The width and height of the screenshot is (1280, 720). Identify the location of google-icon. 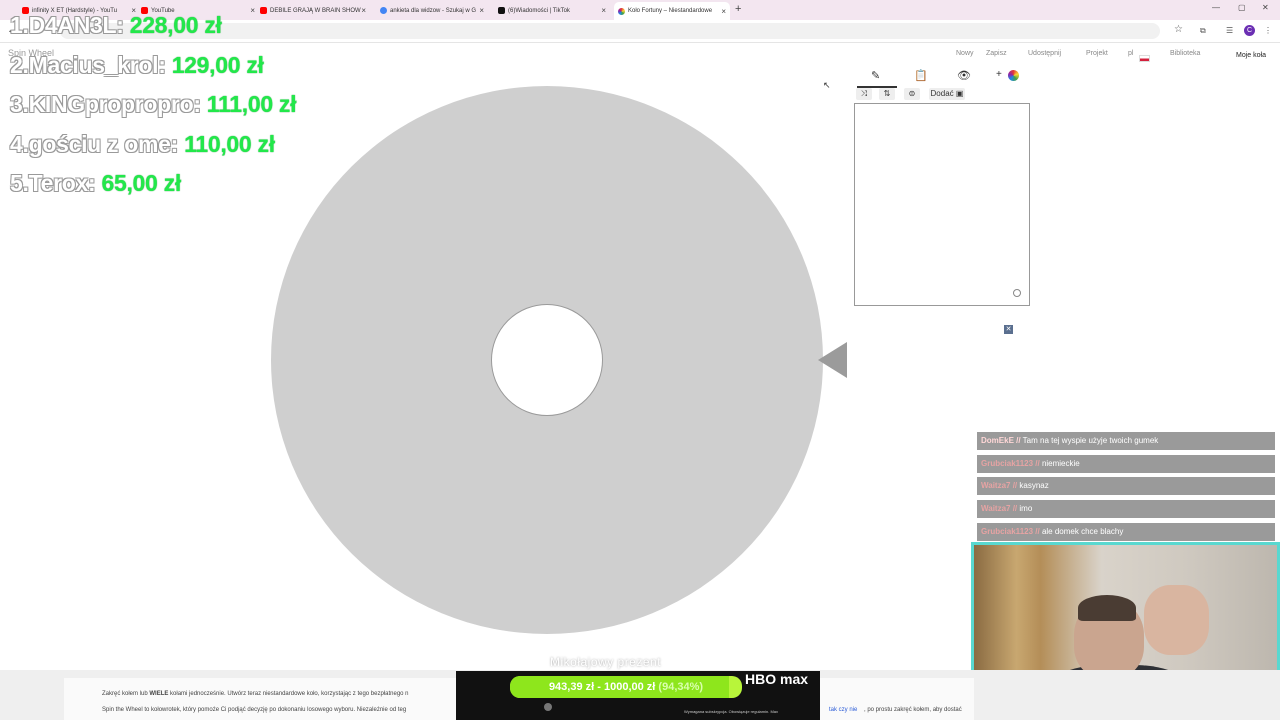
(383, 10).